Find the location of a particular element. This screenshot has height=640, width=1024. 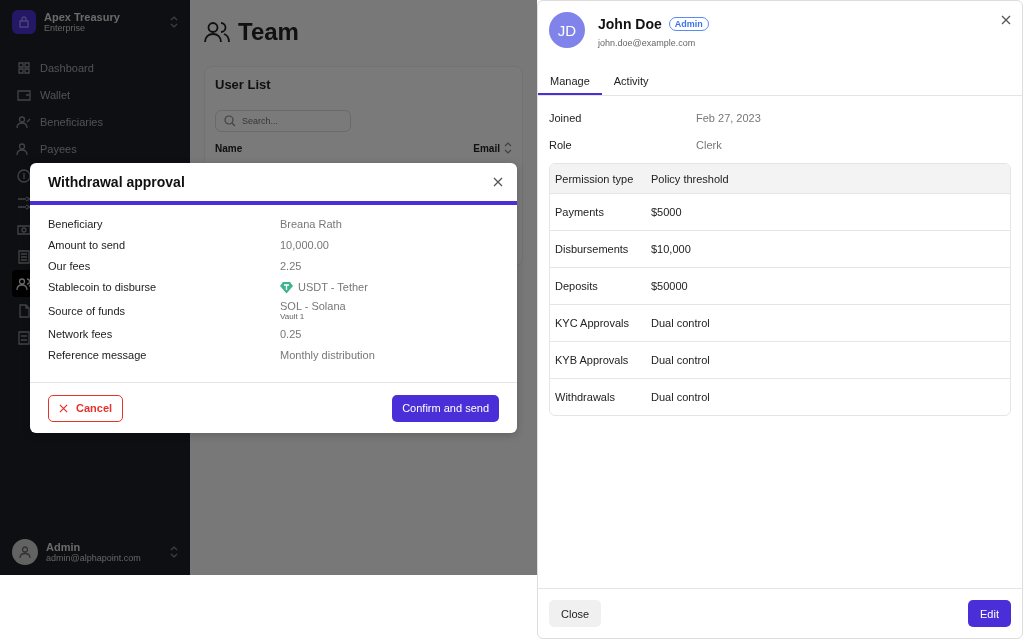

detail-label: Our fees is located at coordinates (70, 266).